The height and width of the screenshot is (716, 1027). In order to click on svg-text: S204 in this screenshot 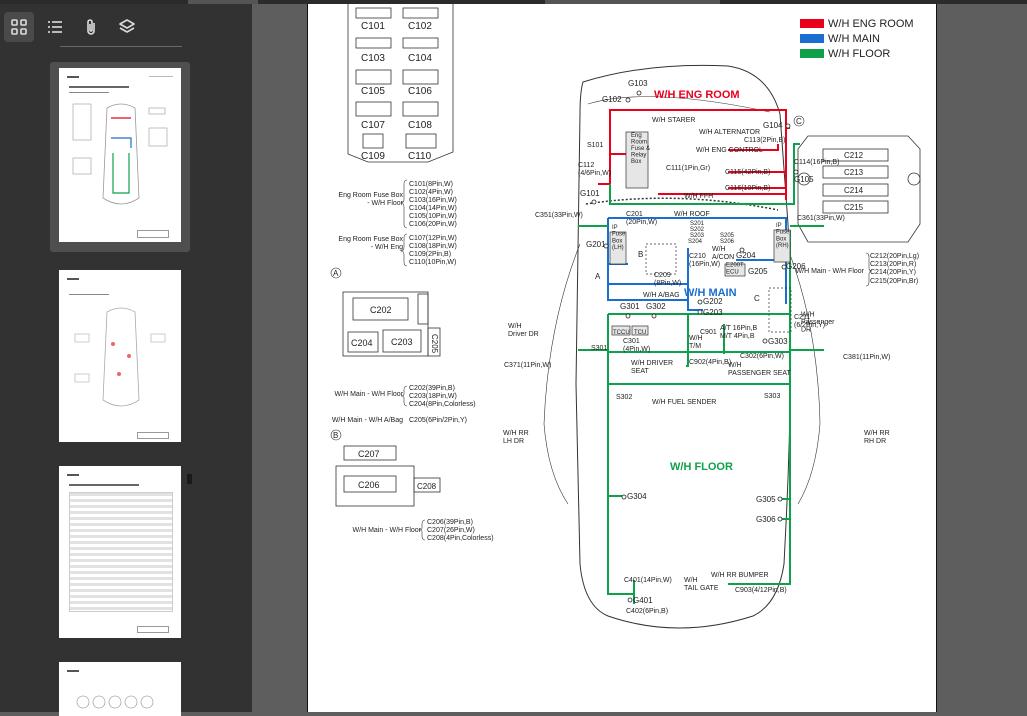, I will do `click(695, 242)`.